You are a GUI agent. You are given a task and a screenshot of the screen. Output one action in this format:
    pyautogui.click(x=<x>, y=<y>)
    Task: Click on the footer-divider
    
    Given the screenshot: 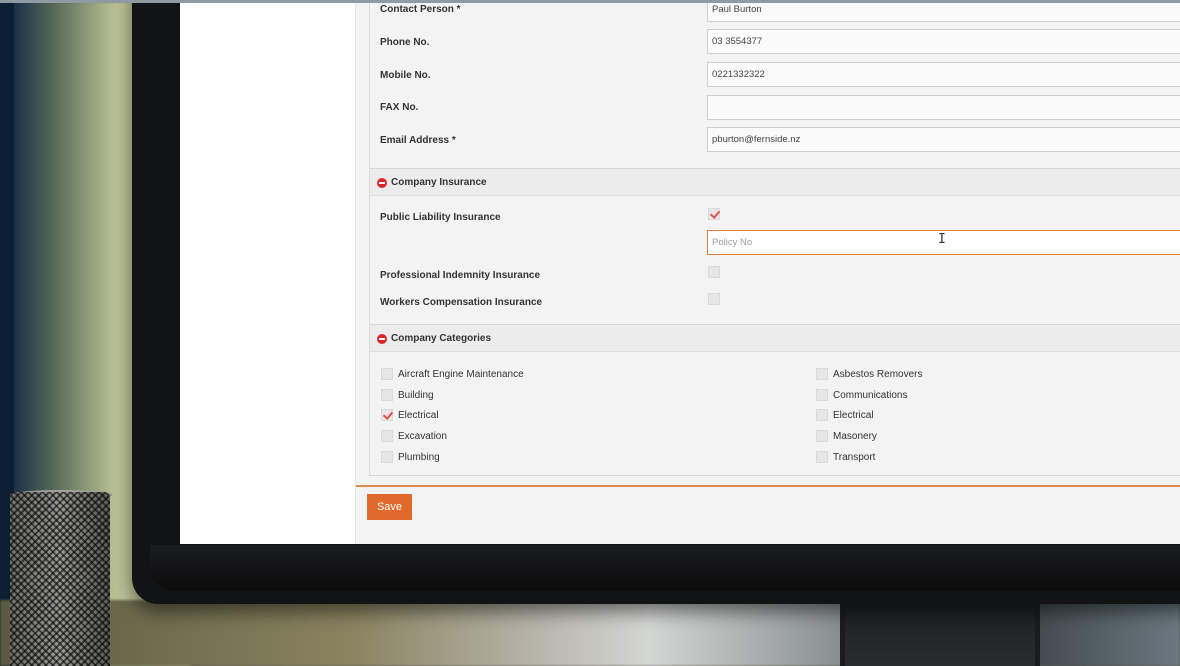 What is the action you would take?
    pyautogui.click(x=768, y=486)
    